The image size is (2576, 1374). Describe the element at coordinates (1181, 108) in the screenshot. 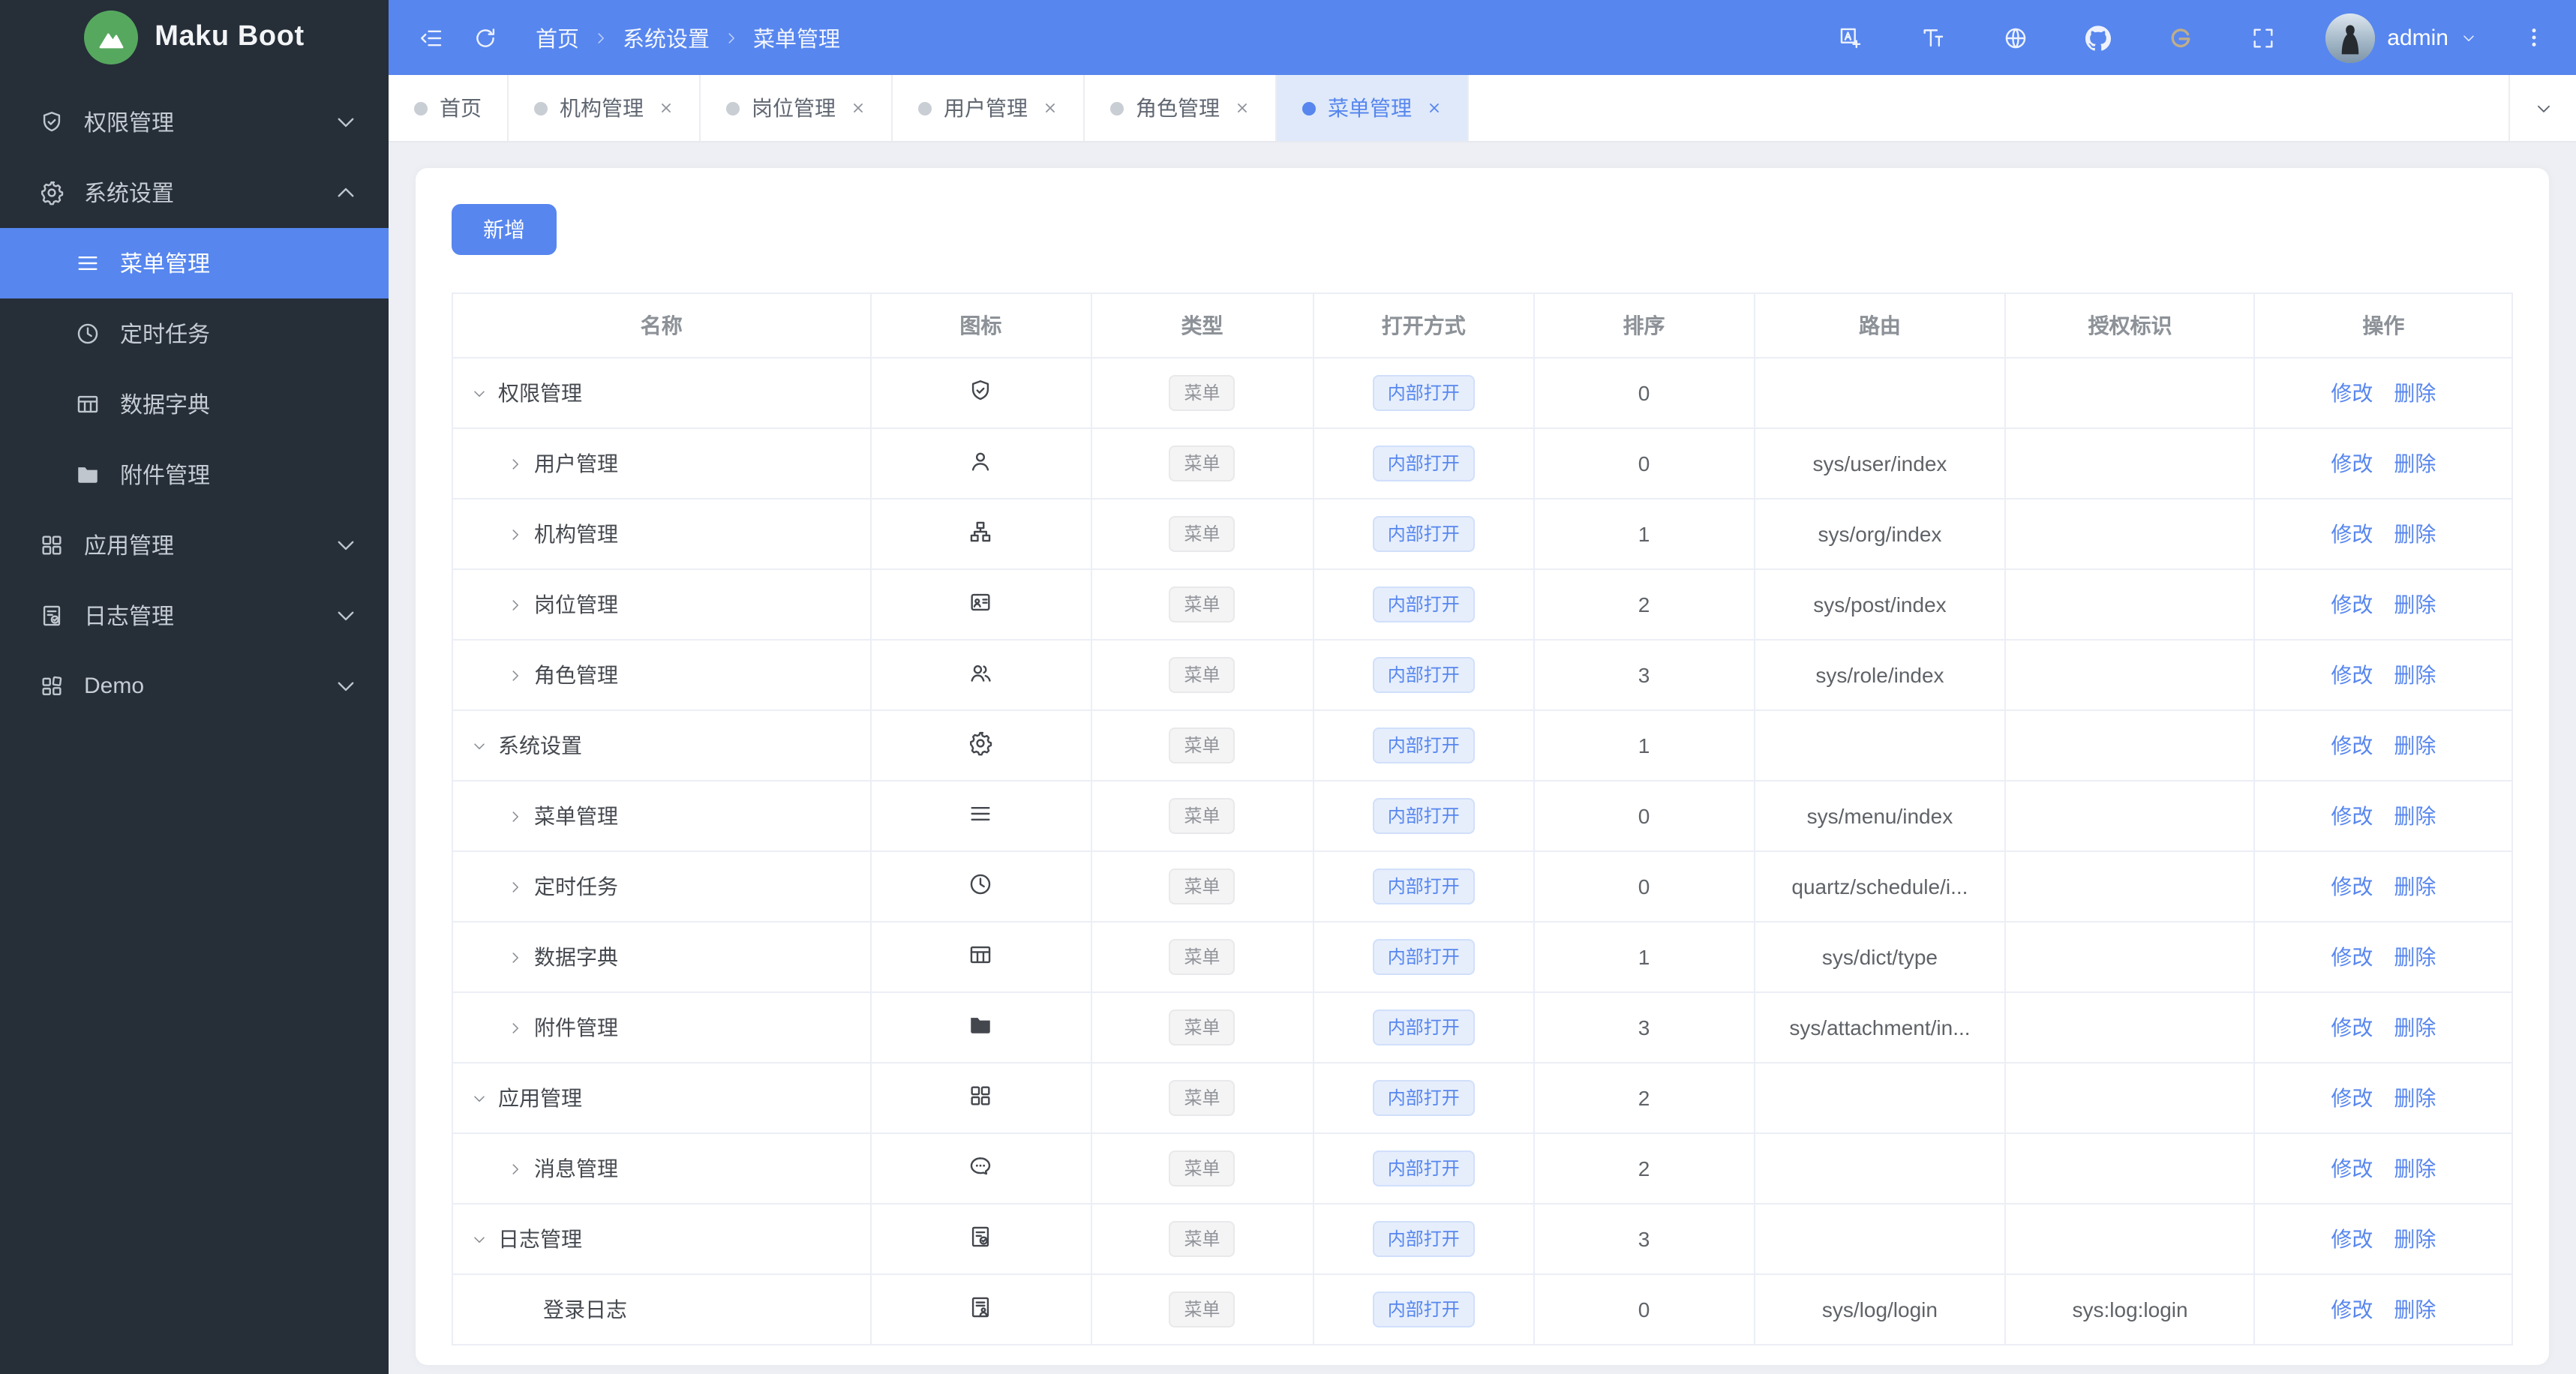

I see `tab-role: 角色管理` at that location.